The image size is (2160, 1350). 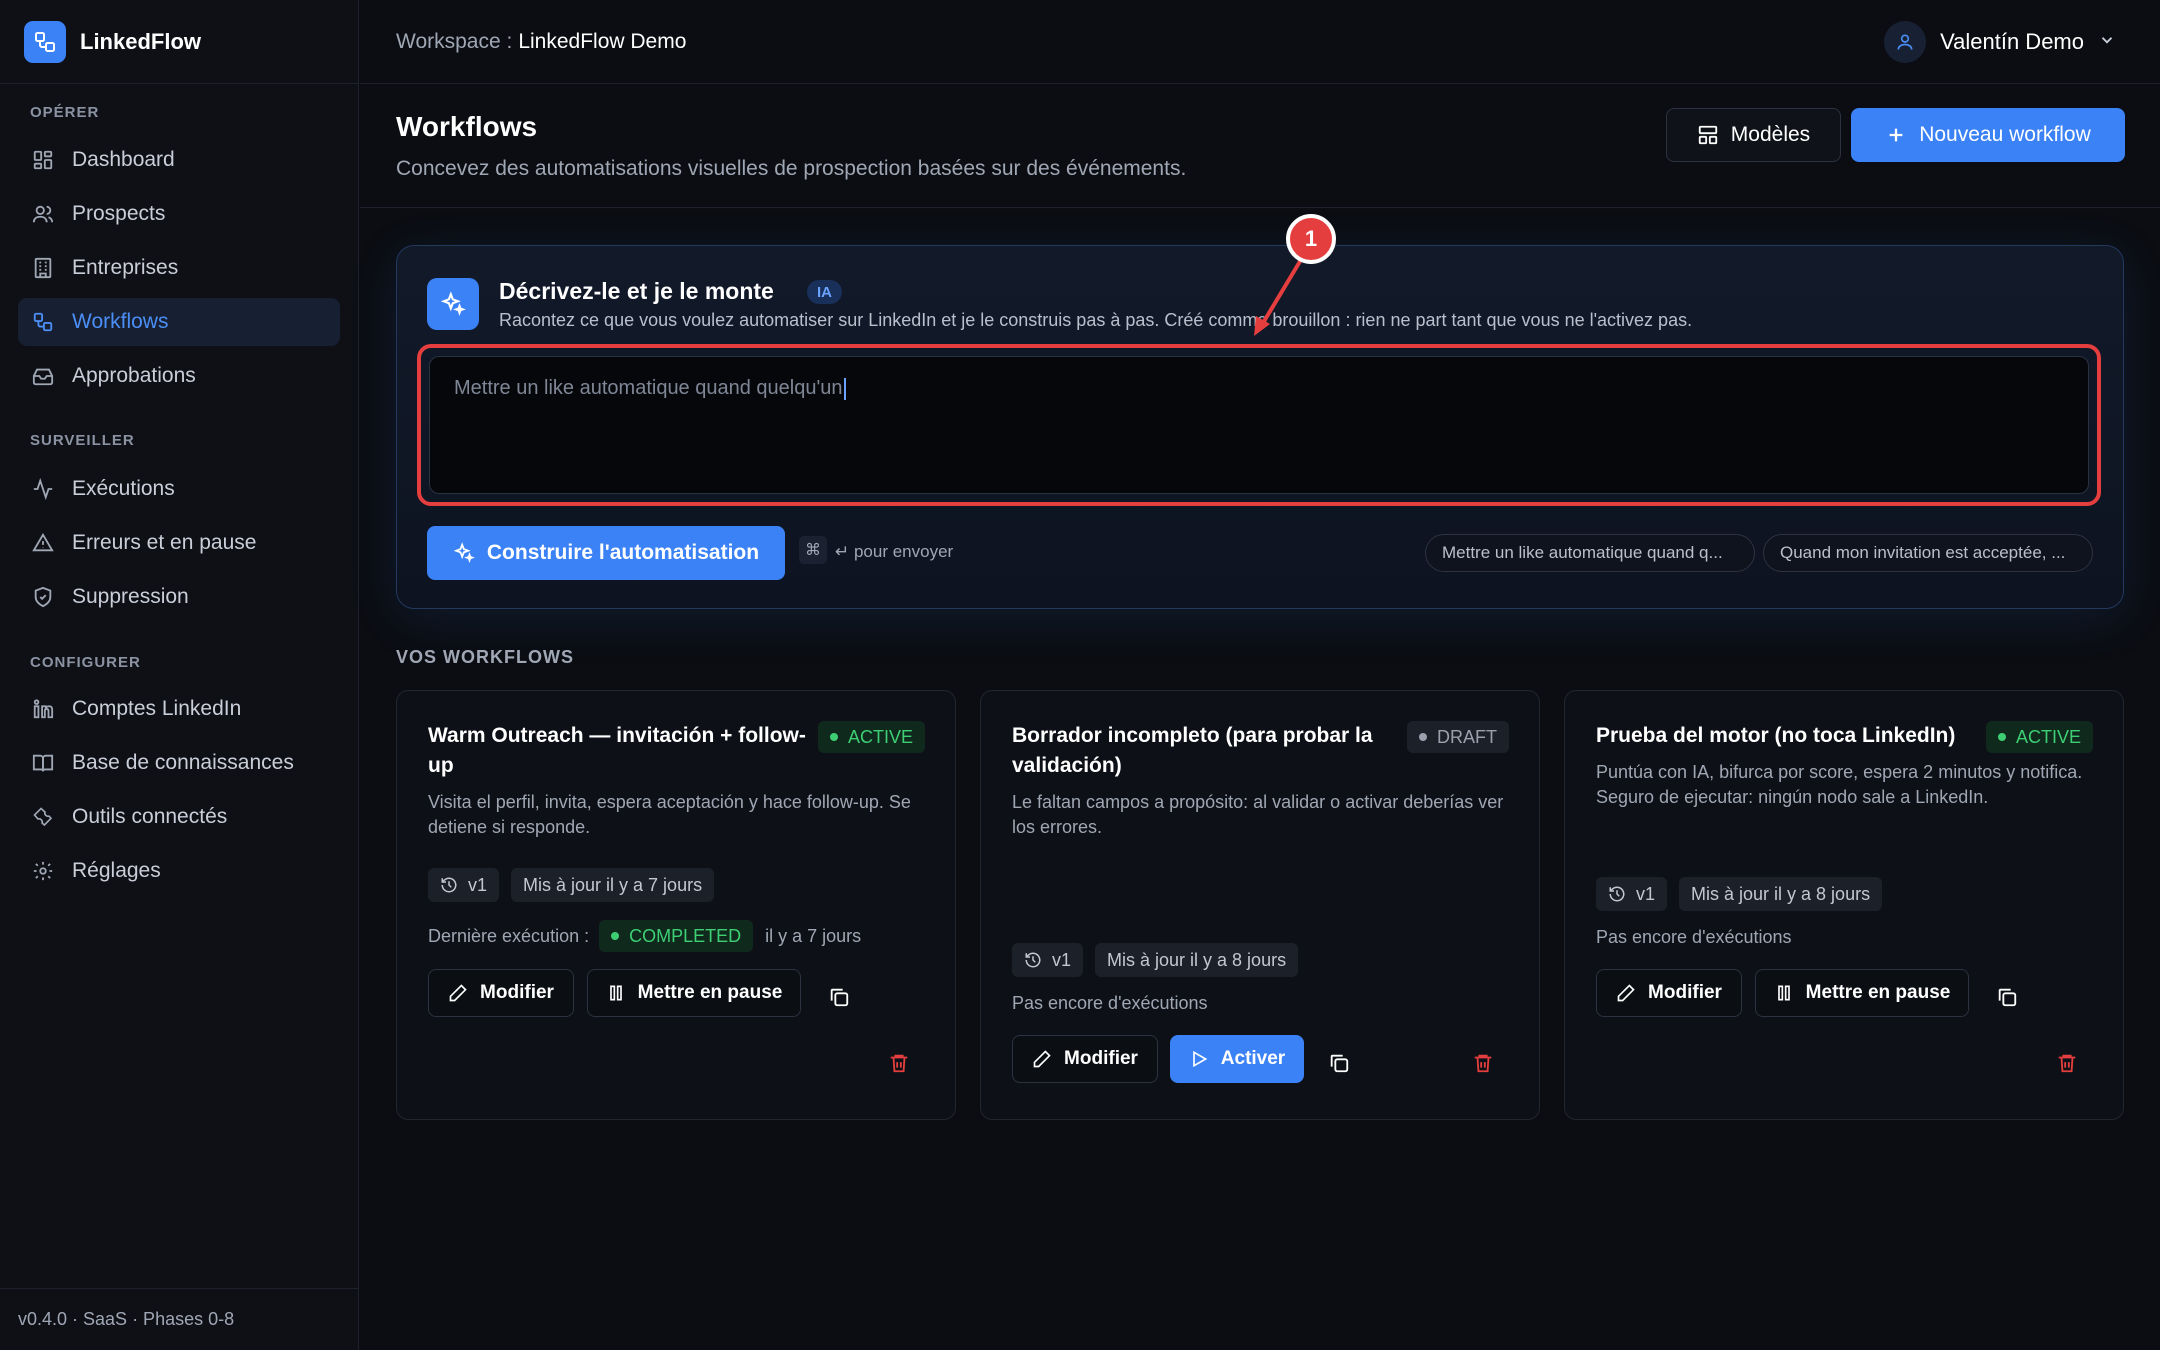 What do you see at coordinates (179, 763) in the screenshot?
I see `sidebar-item-knowledge-base: Base de connaissances` at bounding box center [179, 763].